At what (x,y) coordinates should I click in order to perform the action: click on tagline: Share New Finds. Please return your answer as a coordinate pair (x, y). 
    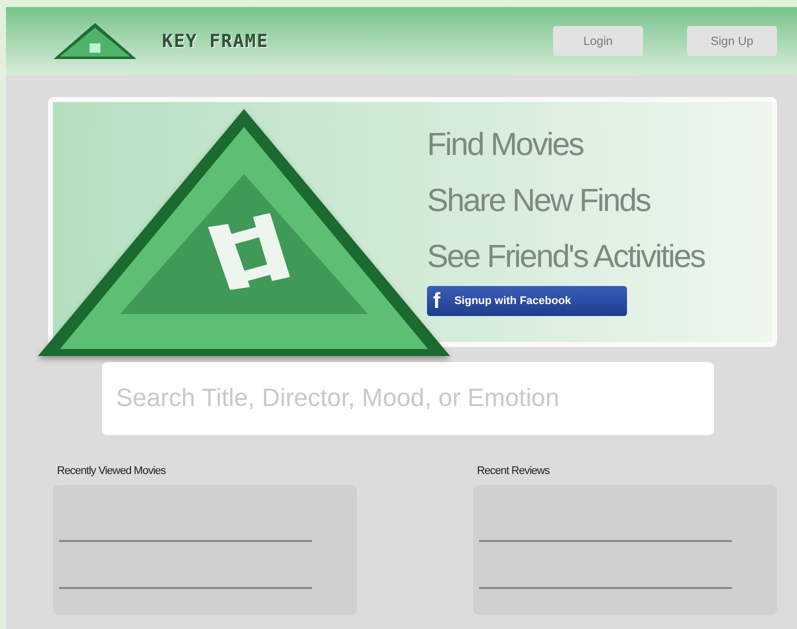
    Looking at the image, I should click on (539, 200).